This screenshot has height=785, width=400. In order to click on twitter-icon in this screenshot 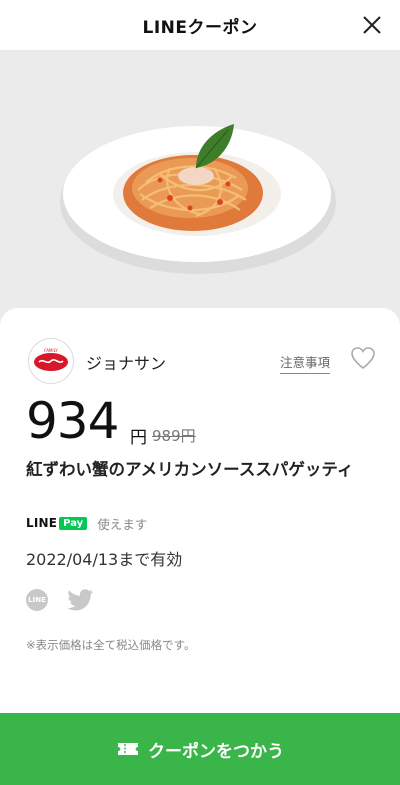, I will do `click(81, 600)`.